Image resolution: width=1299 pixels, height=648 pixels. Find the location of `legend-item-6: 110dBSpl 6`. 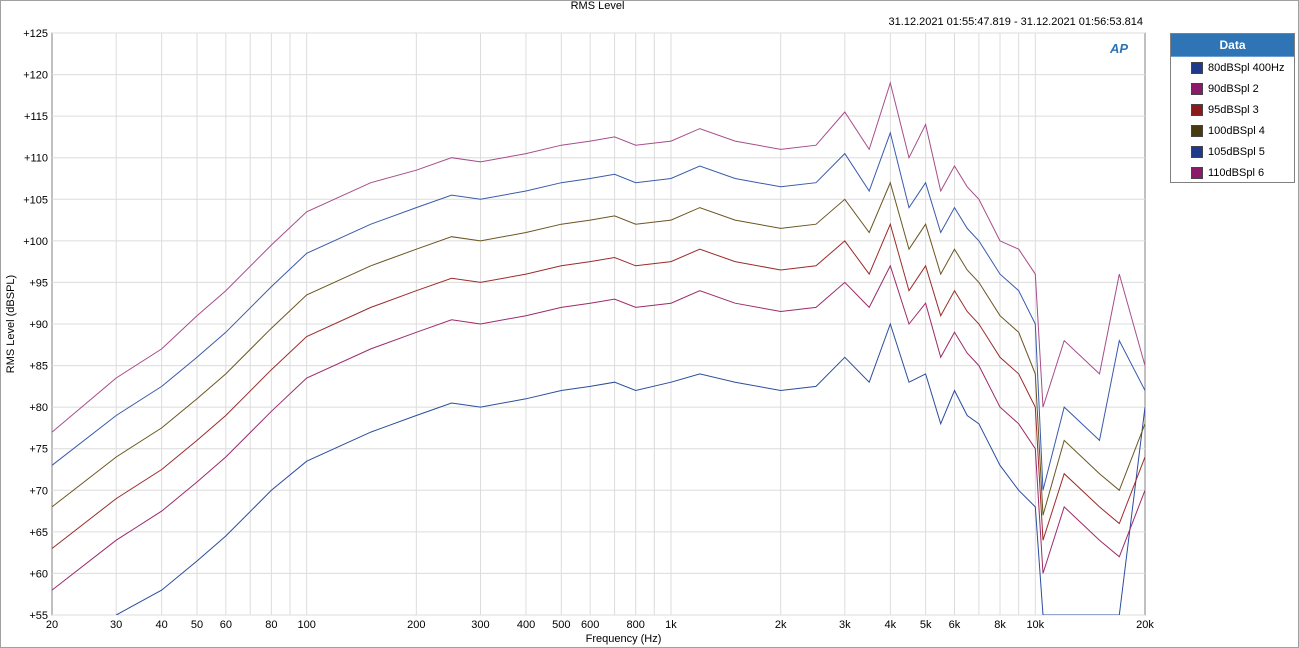

legend-item-6: 110dBSpl 6 is located at coordinates (1232, 172).